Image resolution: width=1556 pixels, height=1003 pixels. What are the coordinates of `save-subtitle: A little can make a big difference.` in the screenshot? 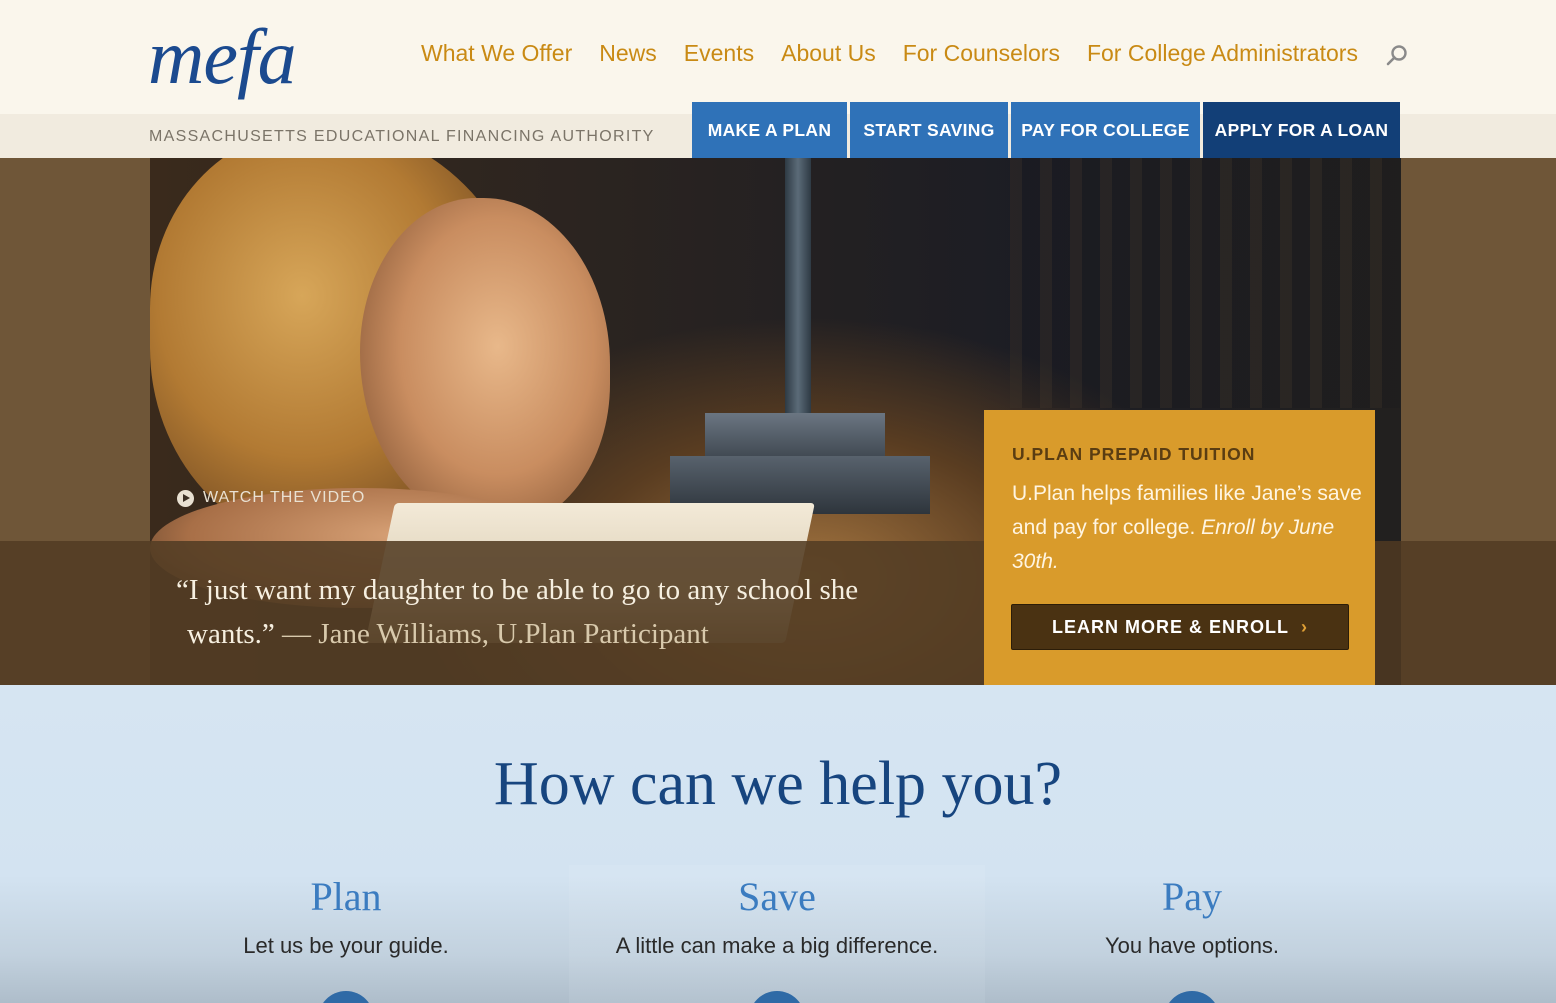 It's located at (777, 945).